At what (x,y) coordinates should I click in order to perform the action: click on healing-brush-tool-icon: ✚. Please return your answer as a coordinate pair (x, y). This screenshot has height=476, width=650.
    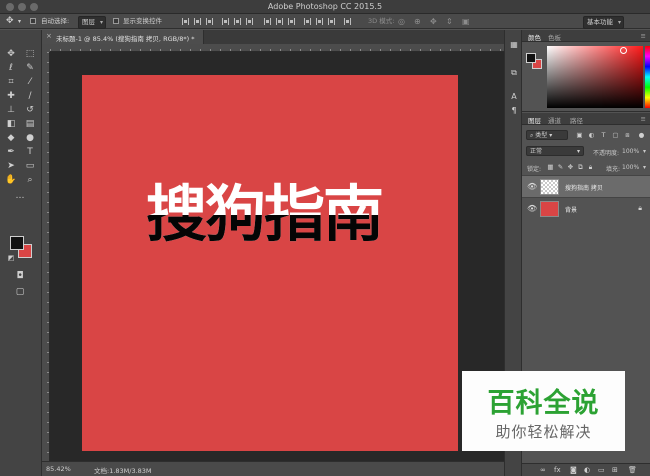
    Looking at the image, I should click on (11, 96).